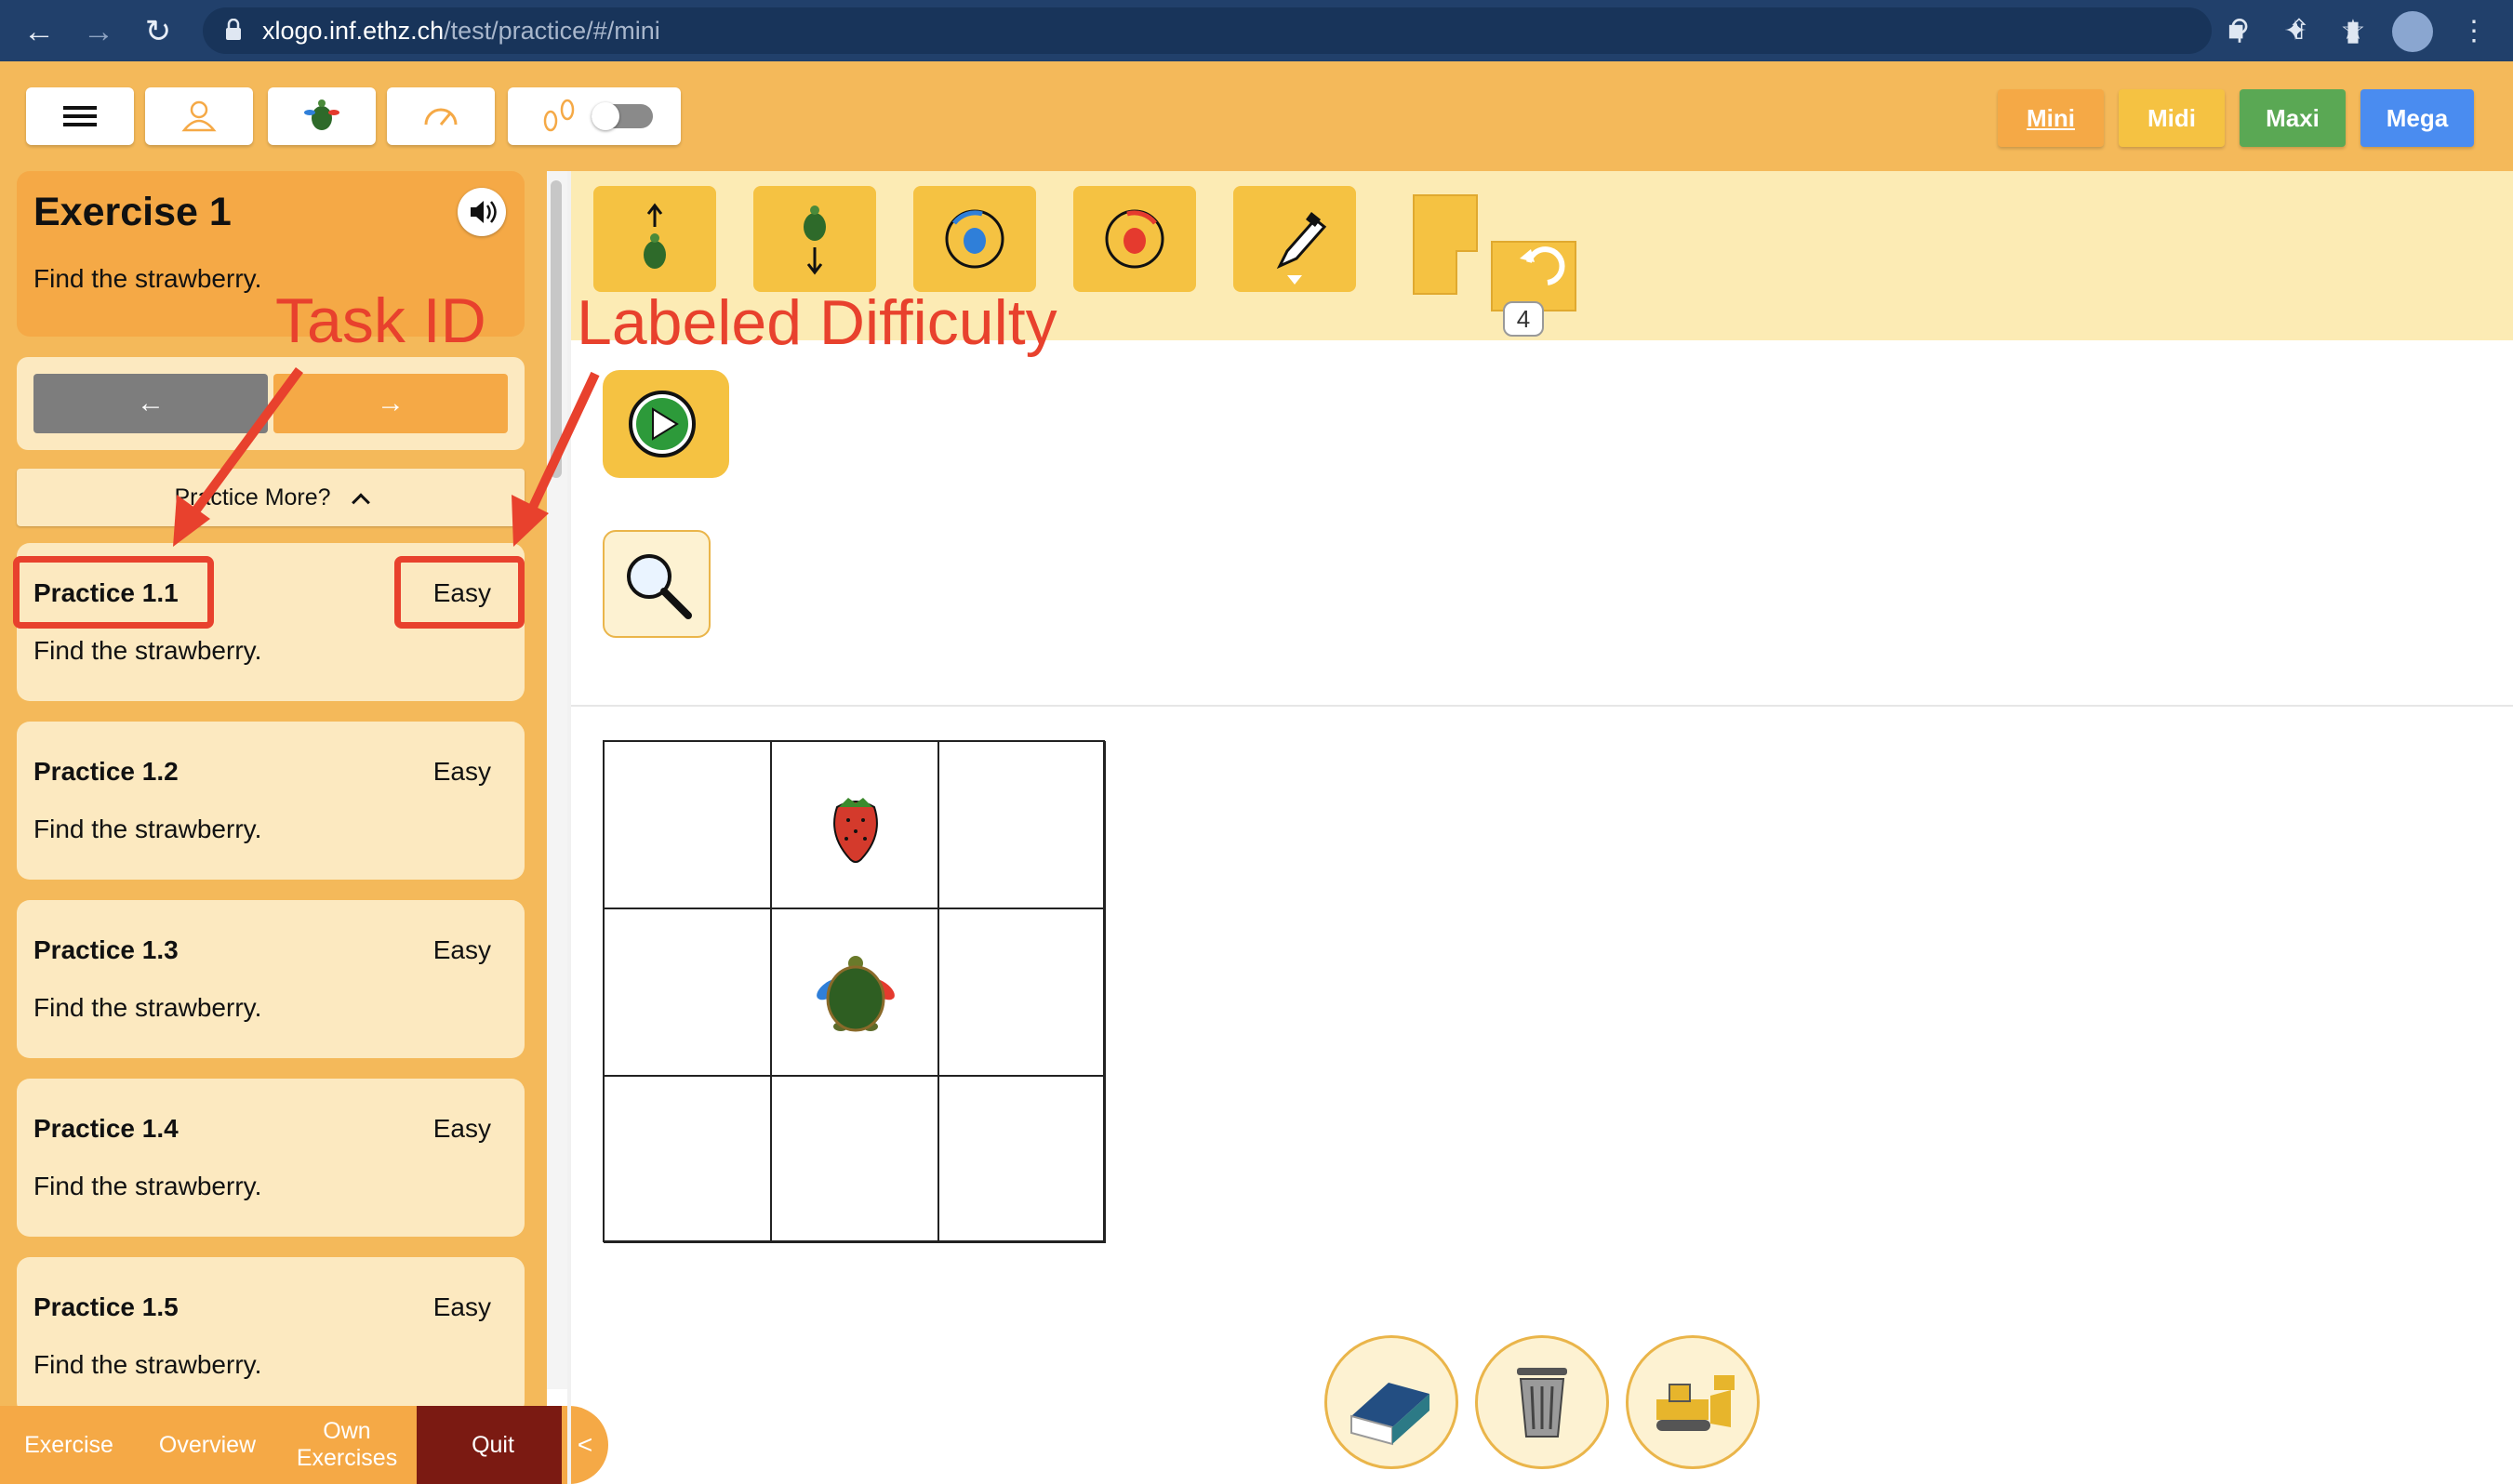 The width and height of the screenshot is (2513, 1484). What do you see at coordinates (386, 457) in the screenshot?
I see `annotation-arrows` at bounding box center [386, 457].